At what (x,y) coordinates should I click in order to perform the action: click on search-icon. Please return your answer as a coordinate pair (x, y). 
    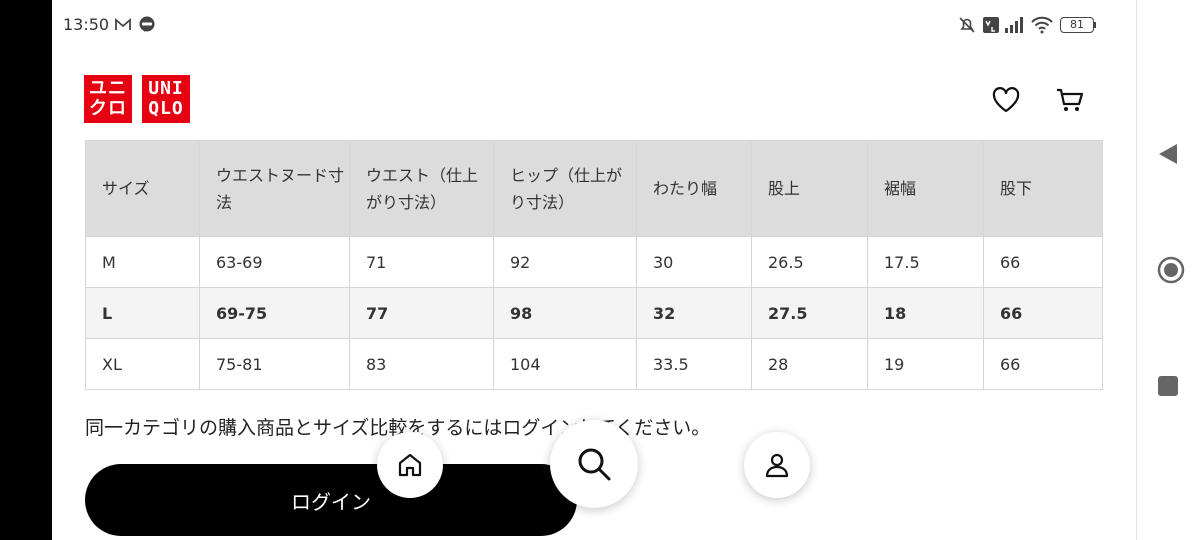
    Looking at the image, I should click on (594, 464).